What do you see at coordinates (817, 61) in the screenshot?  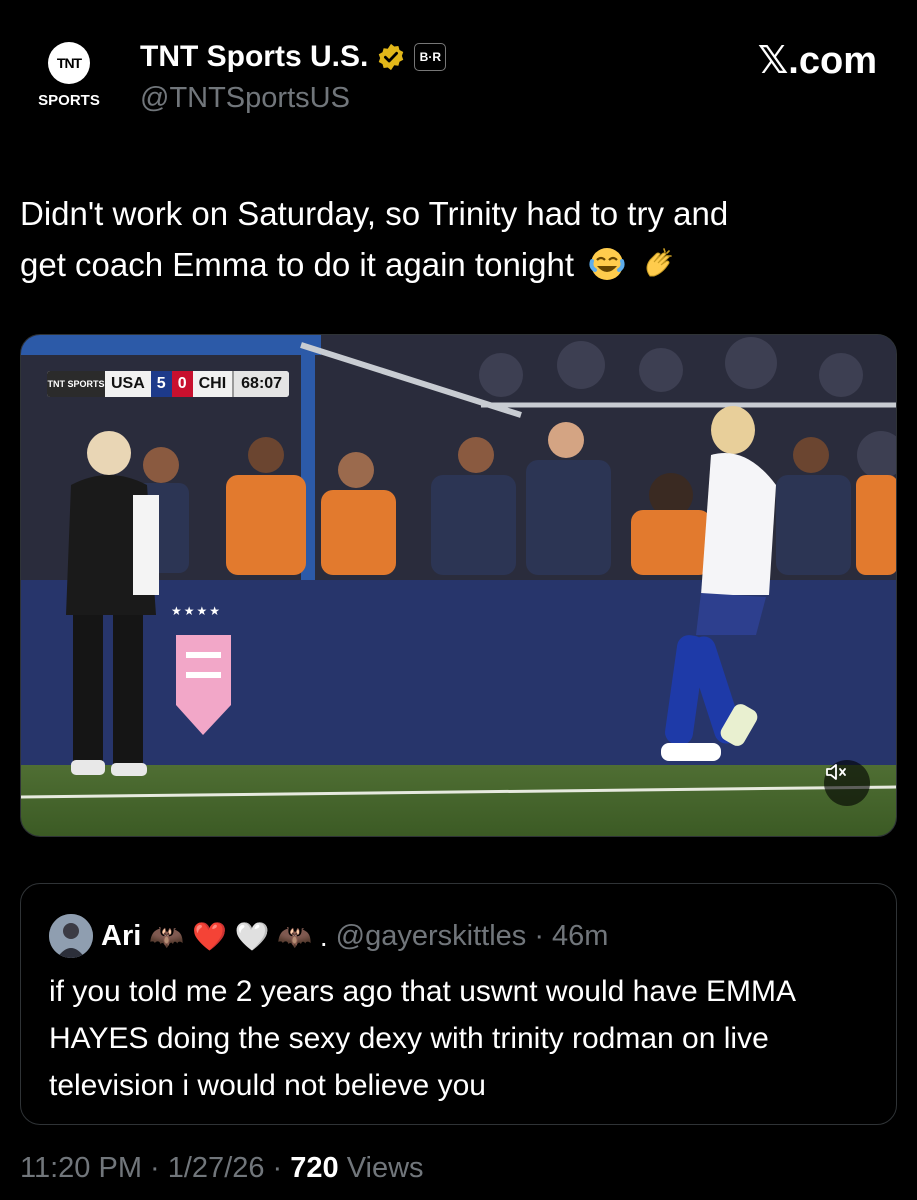 I see `site-label: 𝕏.com` at bounding box center [817, 61].